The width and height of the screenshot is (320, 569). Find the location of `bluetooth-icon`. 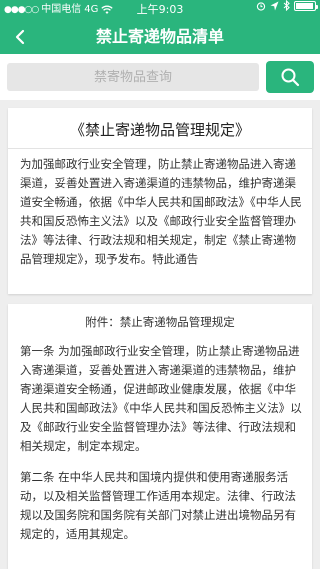

bluetooth-icon is located at coordinates (286, 5).